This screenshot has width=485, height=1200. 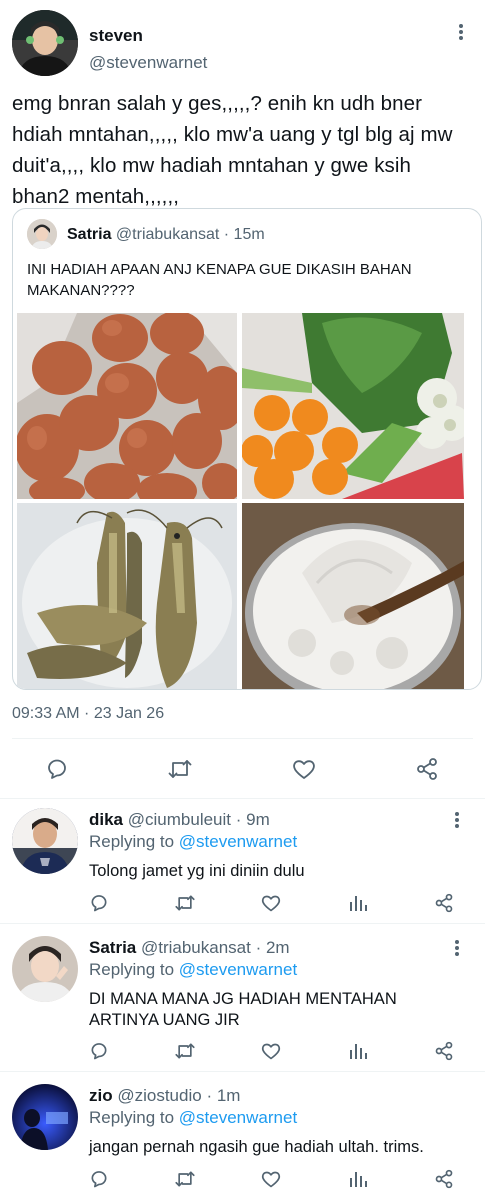 I want to click on quoted-author-name: Satria, so click(x=89, y=234).